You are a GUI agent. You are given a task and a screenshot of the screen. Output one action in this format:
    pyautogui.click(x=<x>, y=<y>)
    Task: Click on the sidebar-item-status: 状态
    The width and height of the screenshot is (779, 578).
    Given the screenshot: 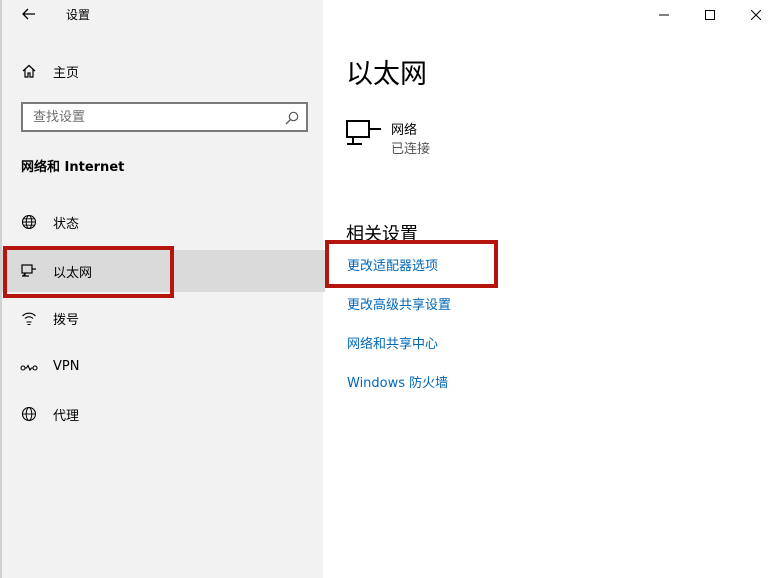 What is the action you would take?
    pyautogui.click(x=163, y=222)
    